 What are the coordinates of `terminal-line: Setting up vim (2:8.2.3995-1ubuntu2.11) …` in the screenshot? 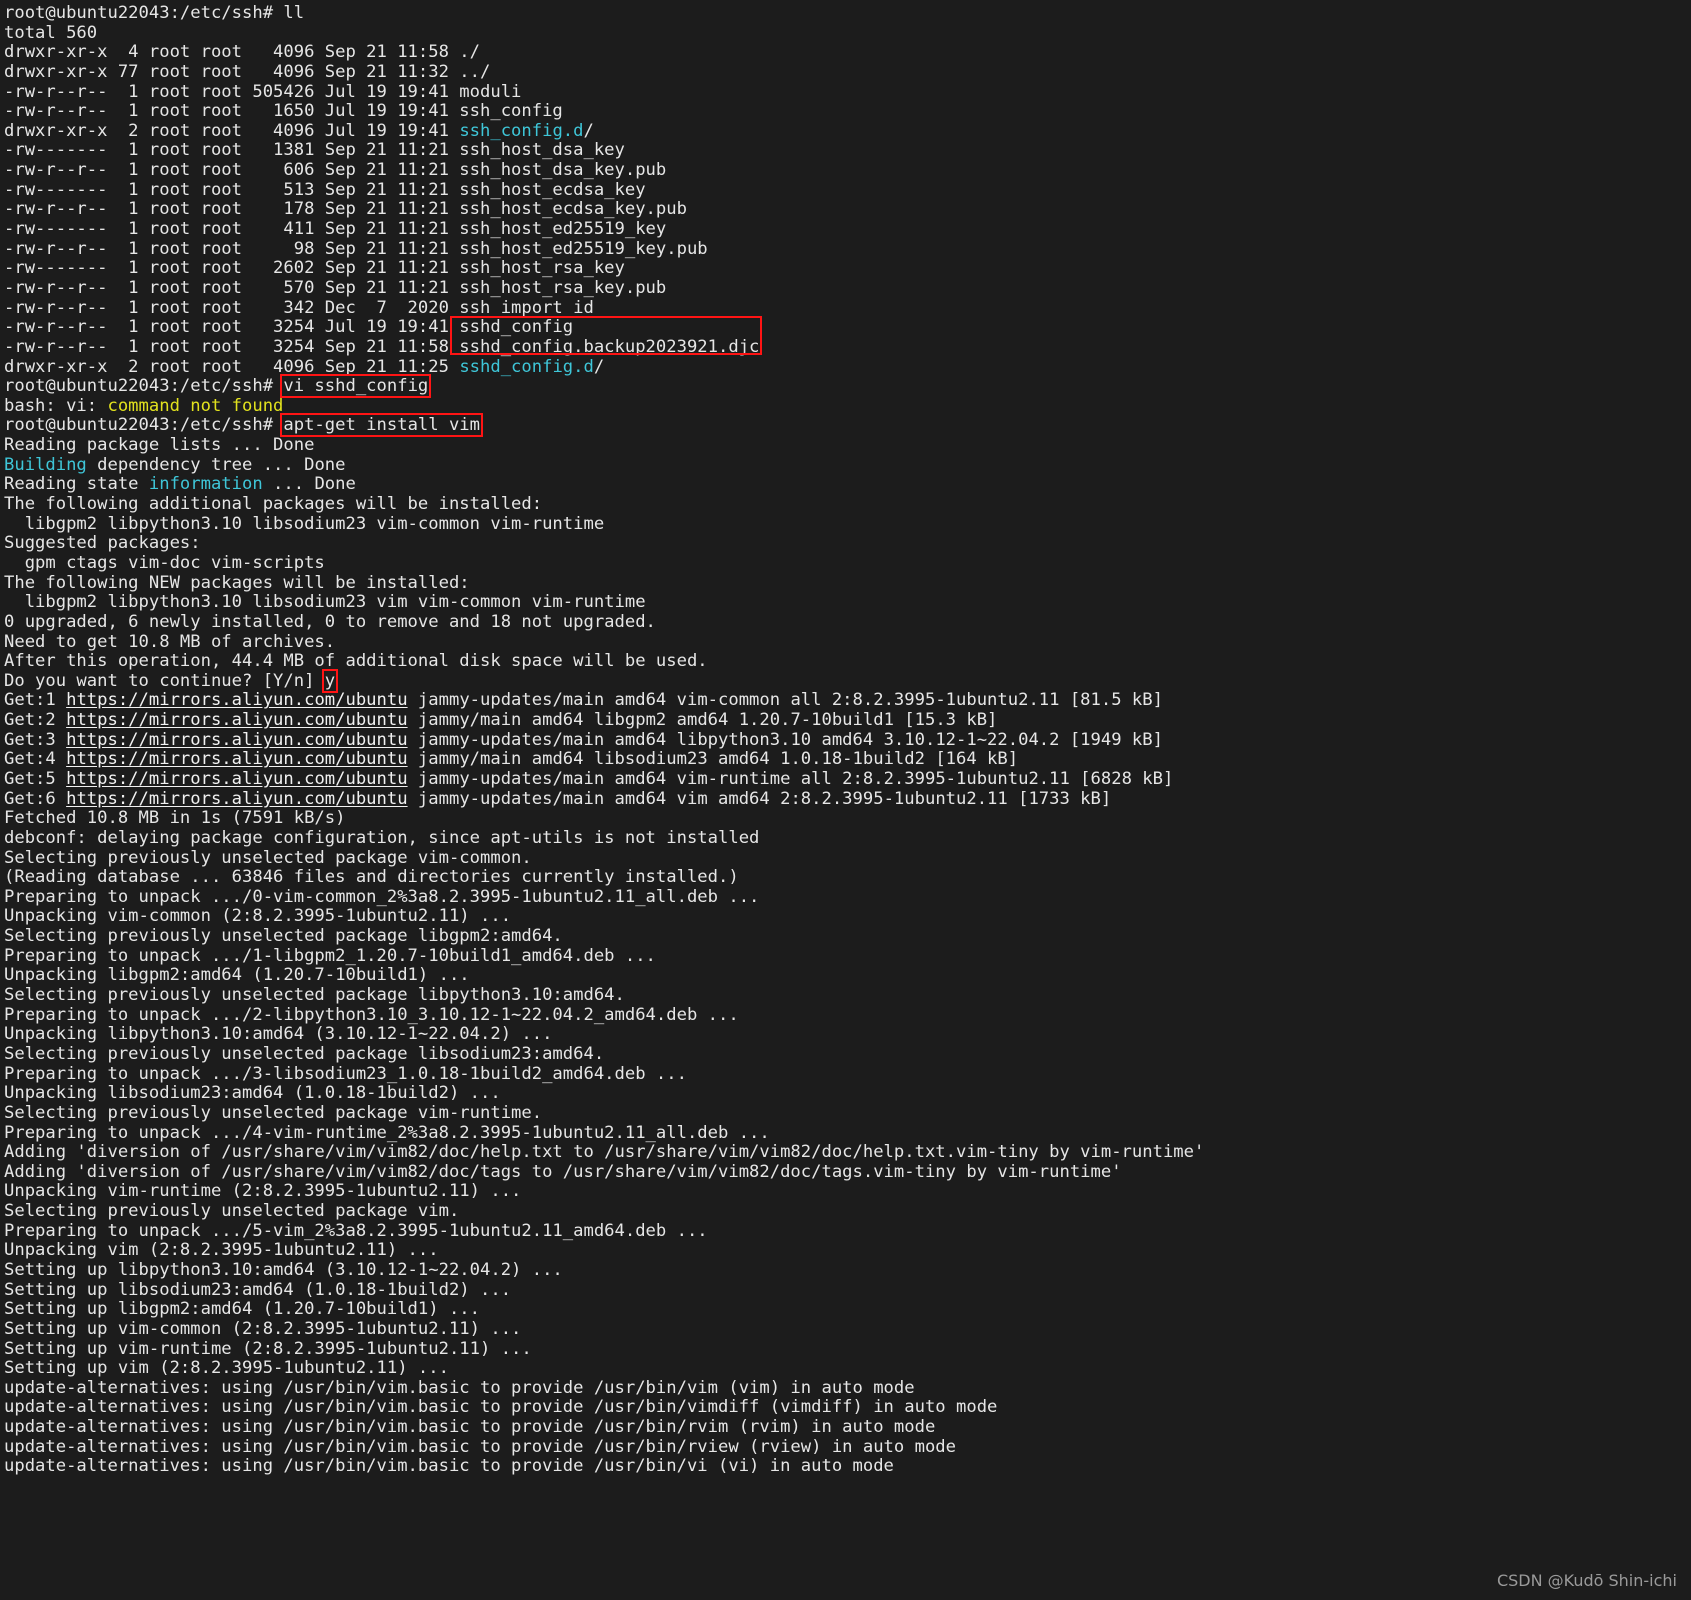 It's located at (847, 1368).